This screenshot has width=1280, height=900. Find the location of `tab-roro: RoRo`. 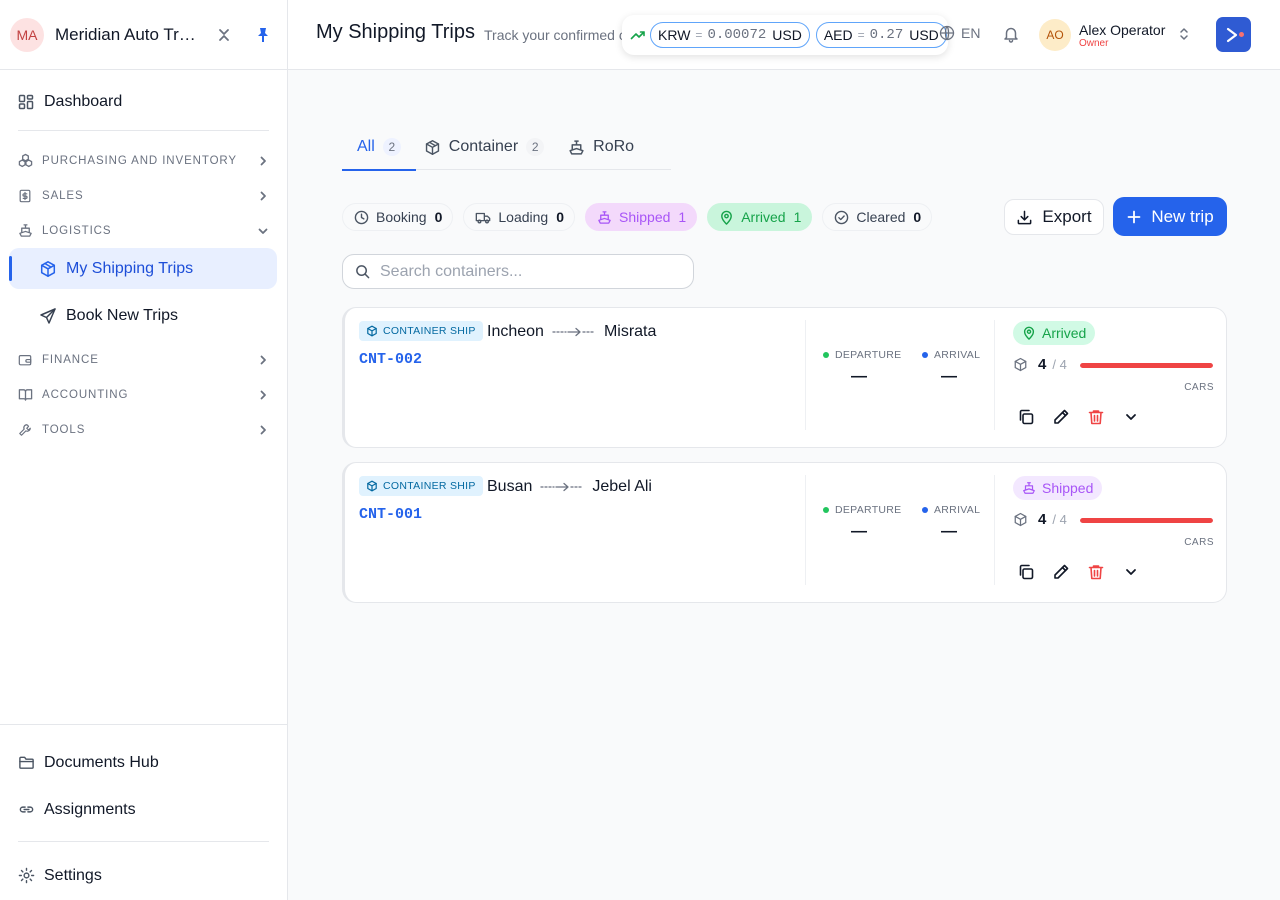

tab-roro: RoRo is located at coordinates (601, 150).